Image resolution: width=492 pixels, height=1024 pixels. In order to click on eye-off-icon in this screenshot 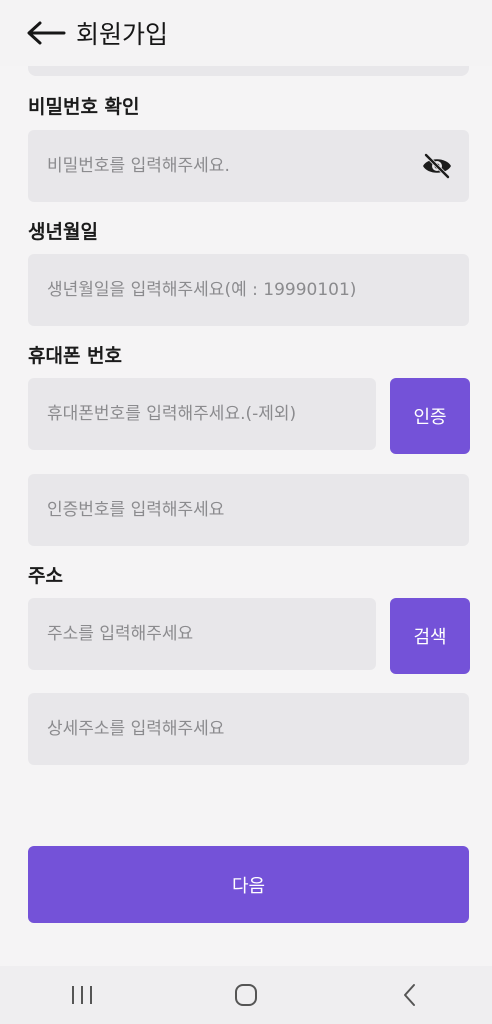, I will do `click(437, 166)`.